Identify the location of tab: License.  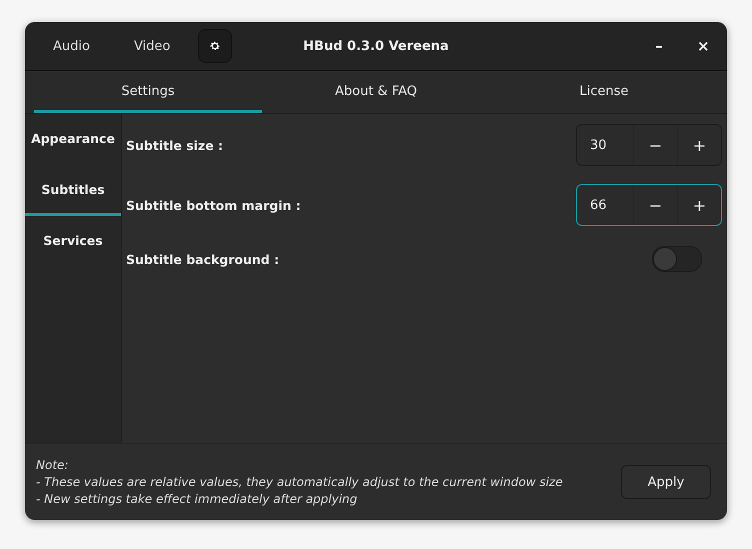
(604, 92).